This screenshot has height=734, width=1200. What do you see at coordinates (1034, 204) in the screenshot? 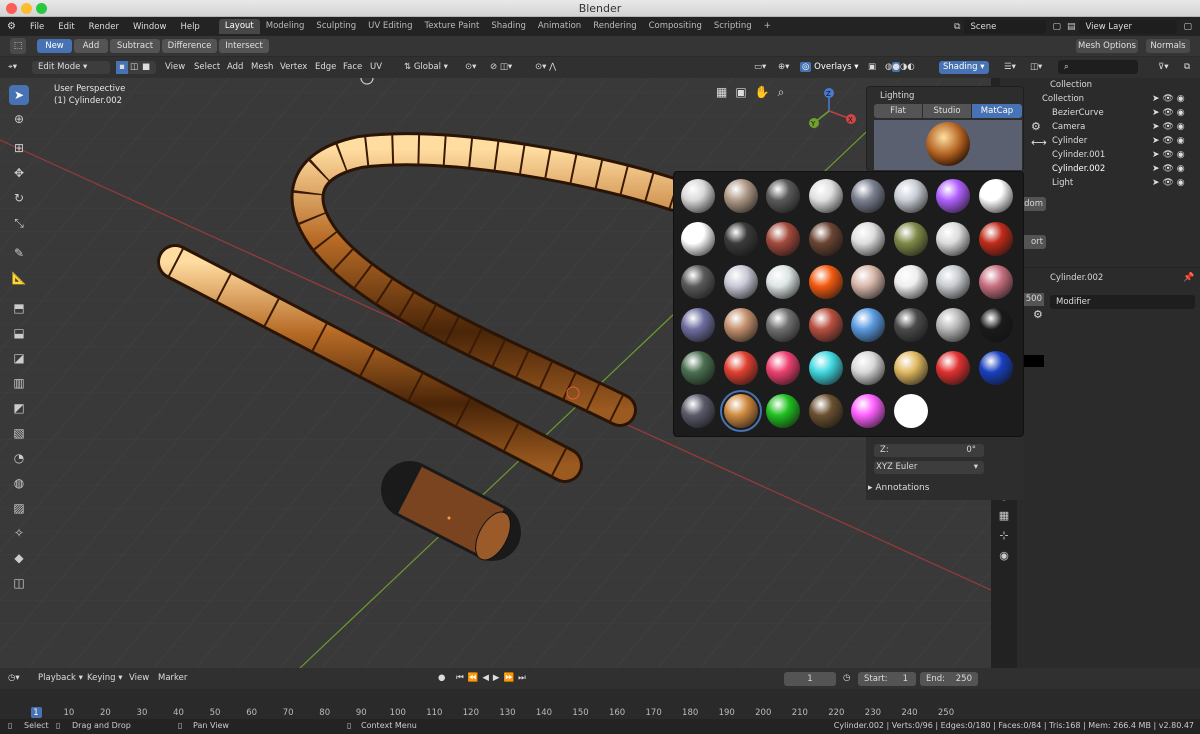
I see `random-button: dom` at bounding box center [1034, 204].